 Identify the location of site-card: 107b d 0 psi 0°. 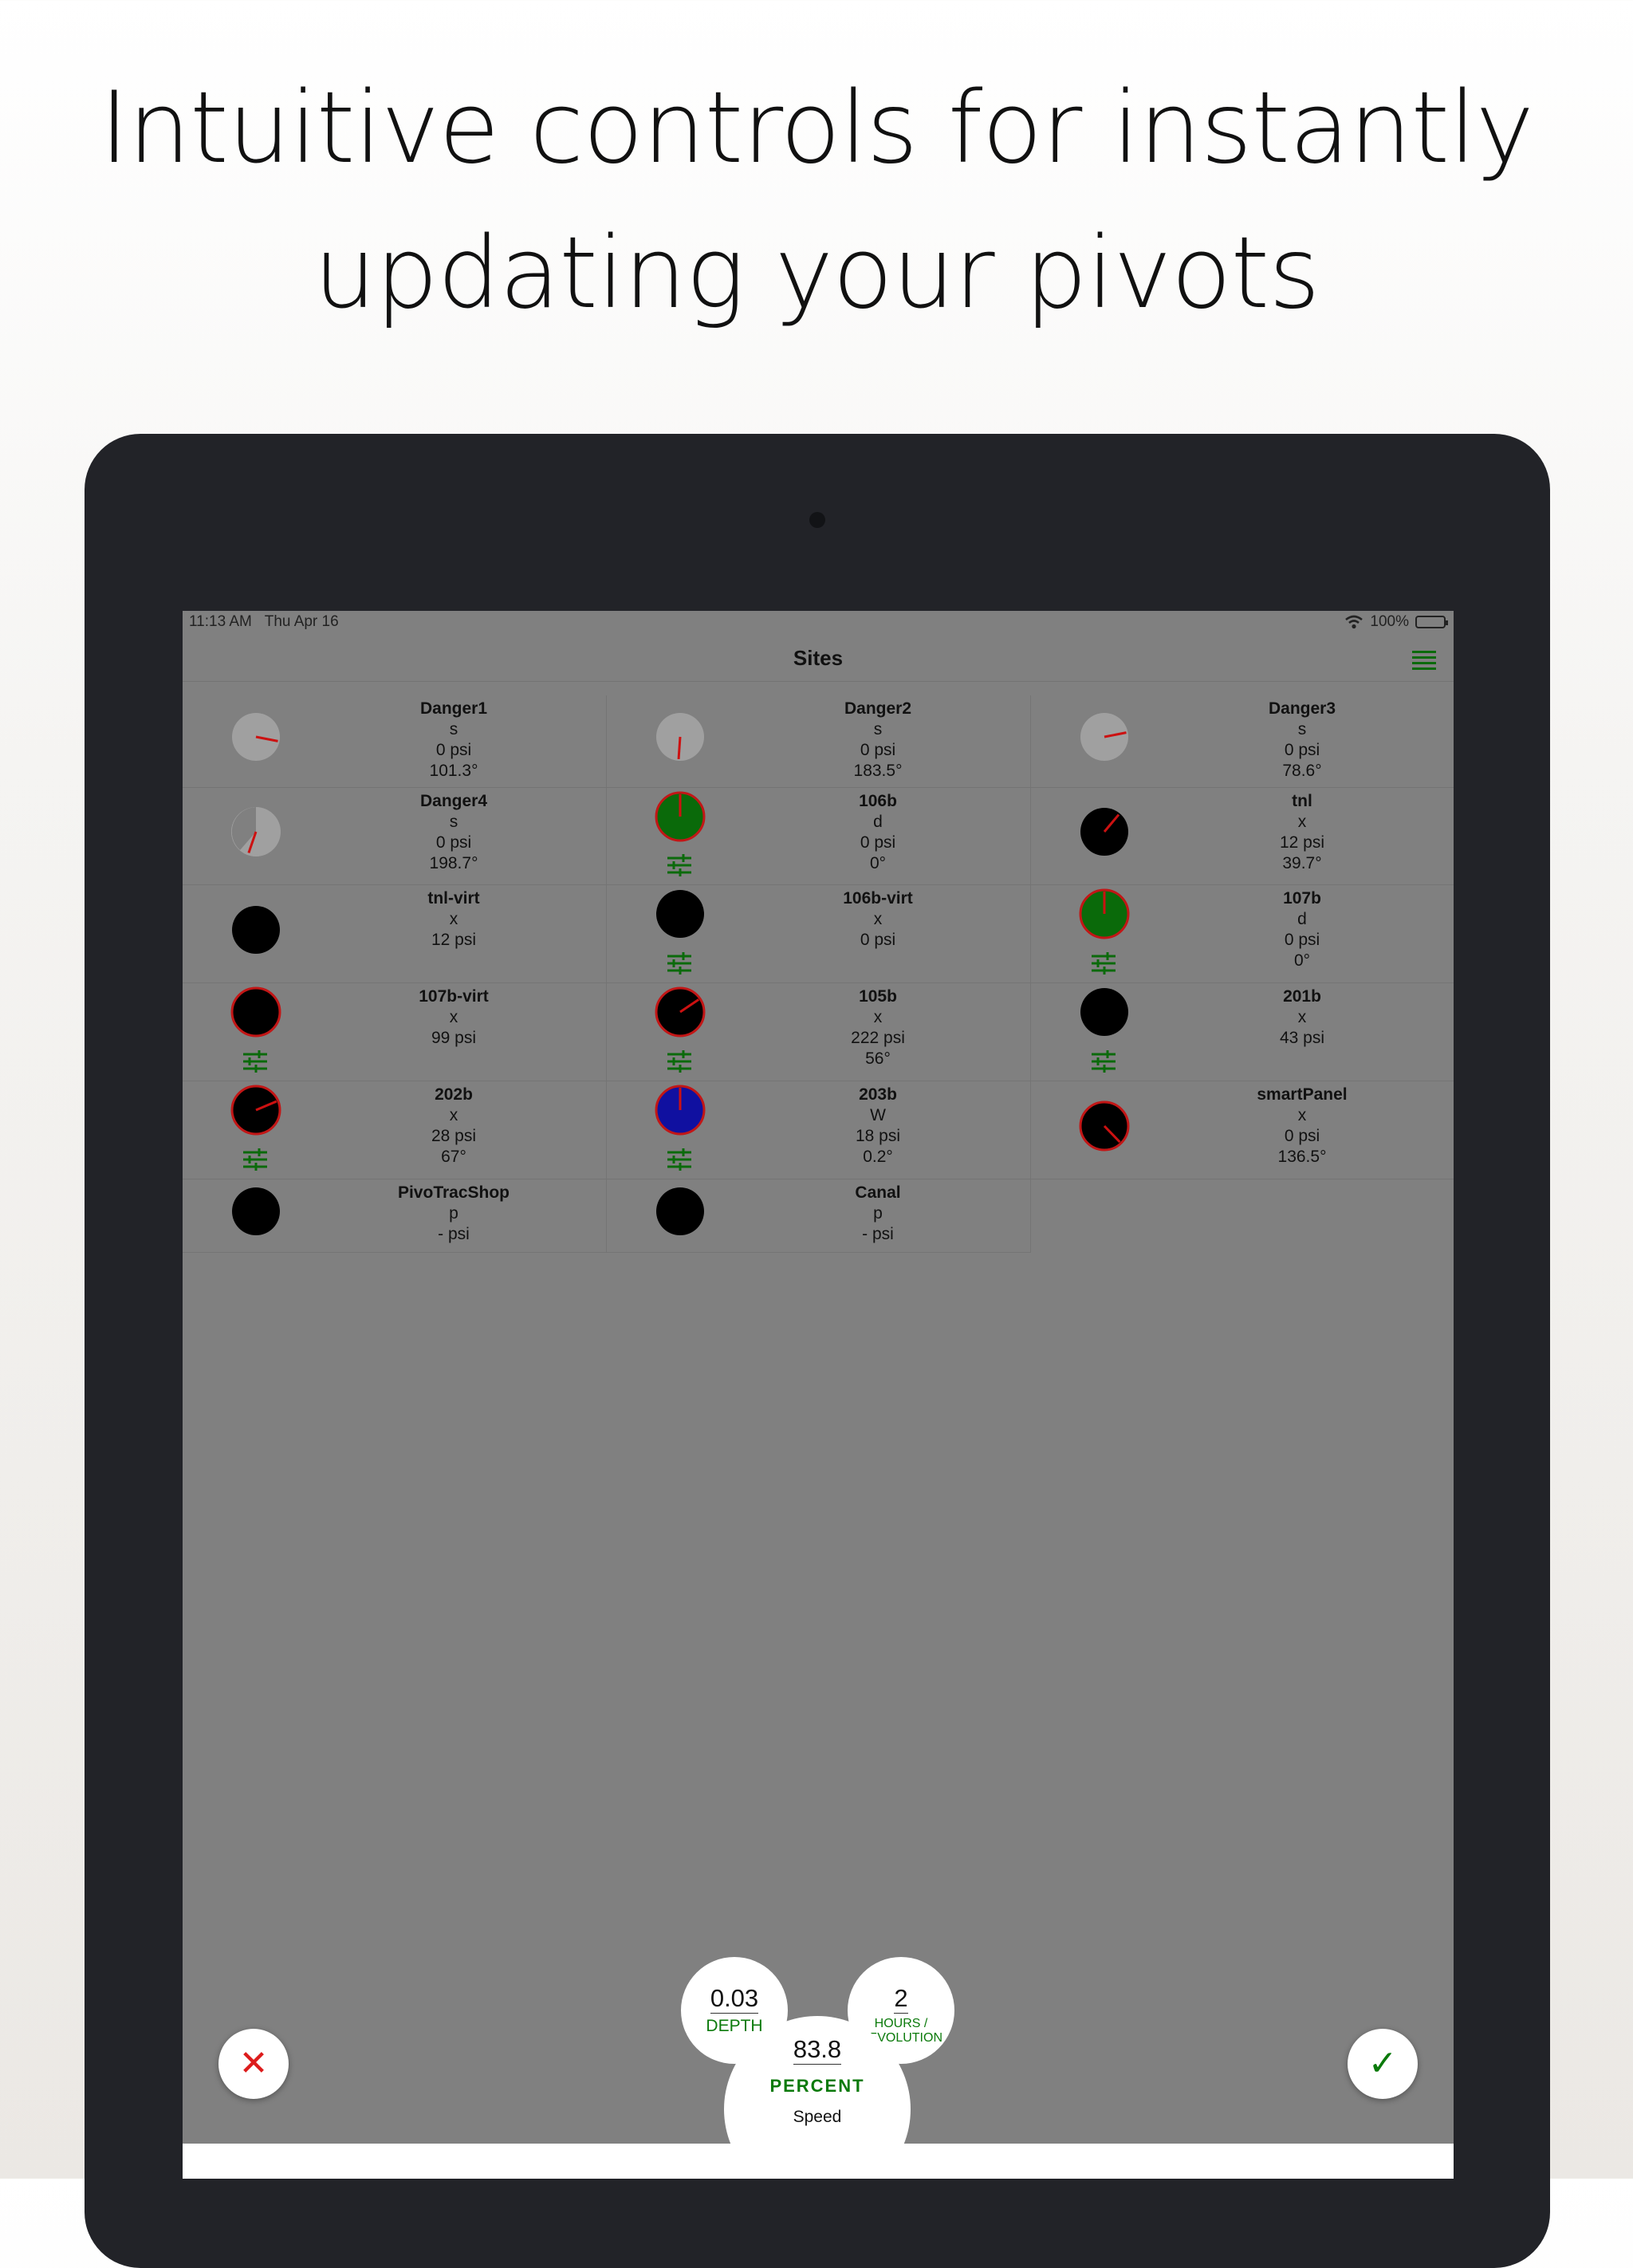
(1242, 934).